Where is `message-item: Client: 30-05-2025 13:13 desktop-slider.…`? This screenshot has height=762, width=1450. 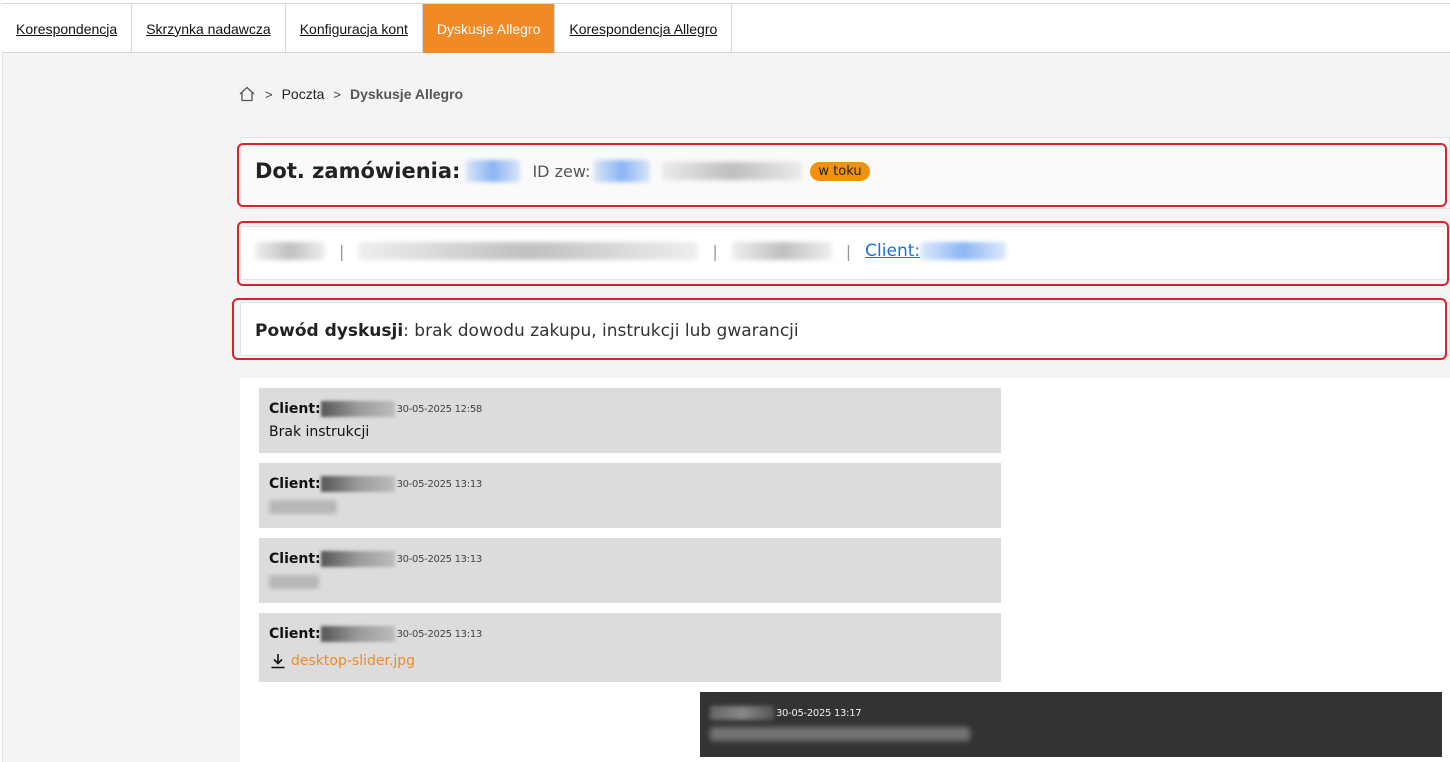 message-item: Client: 30-05-2025 13:13 desktop-slider.… is located at coordinates (630, 647).